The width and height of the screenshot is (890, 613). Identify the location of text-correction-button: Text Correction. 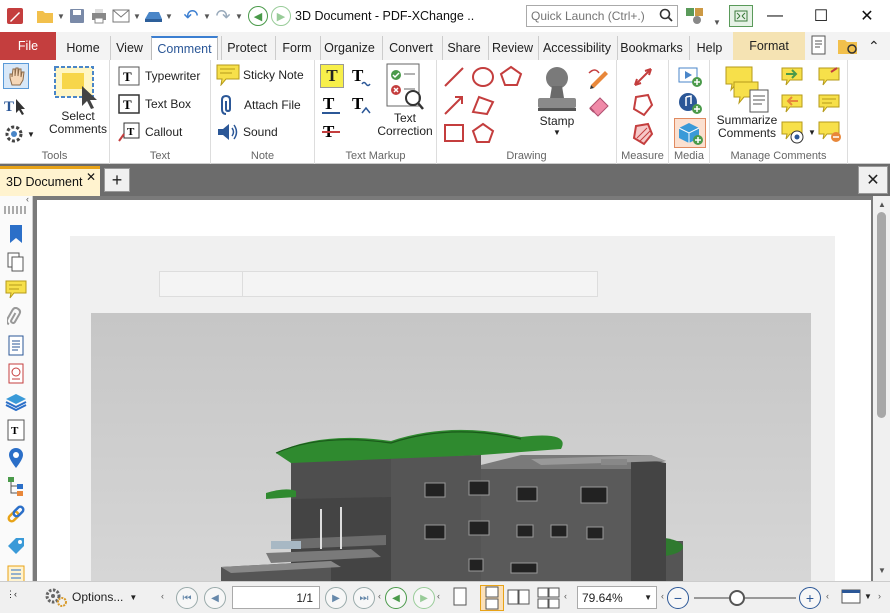
(405, 103).